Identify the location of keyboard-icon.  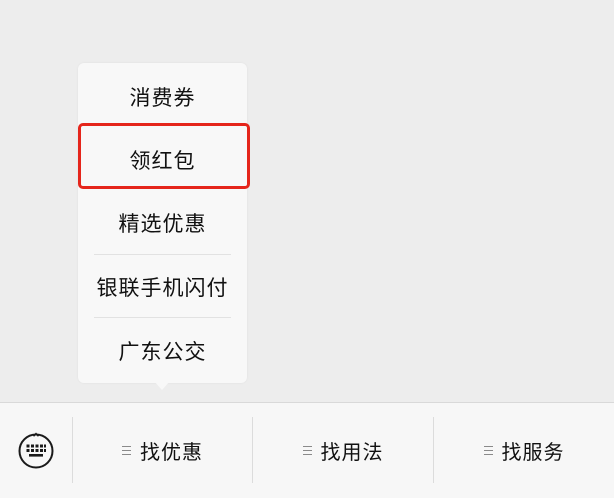
(36, 449).